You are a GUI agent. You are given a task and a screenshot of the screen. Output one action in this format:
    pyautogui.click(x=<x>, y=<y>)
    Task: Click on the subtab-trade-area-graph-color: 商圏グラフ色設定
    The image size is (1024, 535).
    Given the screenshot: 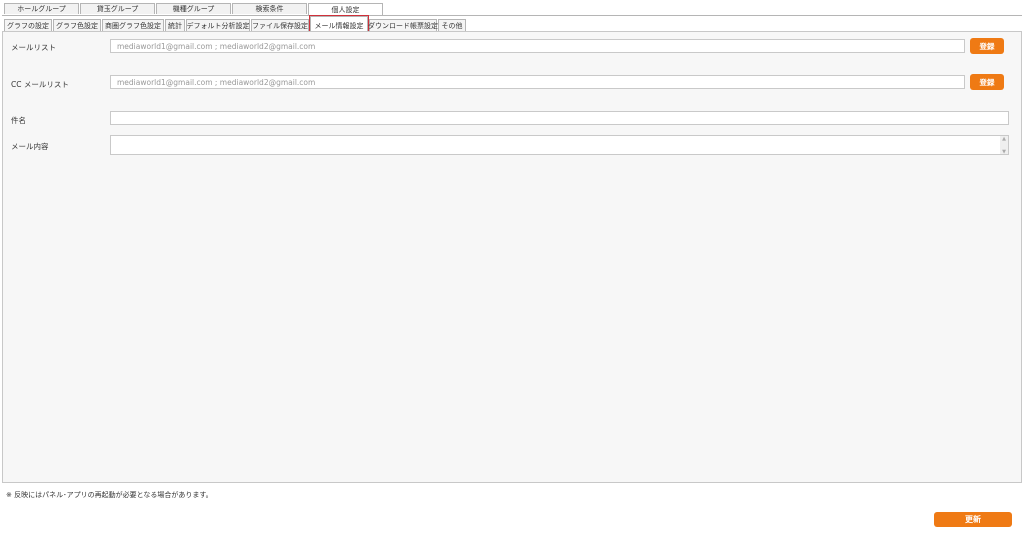 What is the action you would take?
    pyautogui.click(x=133, y=25)
    